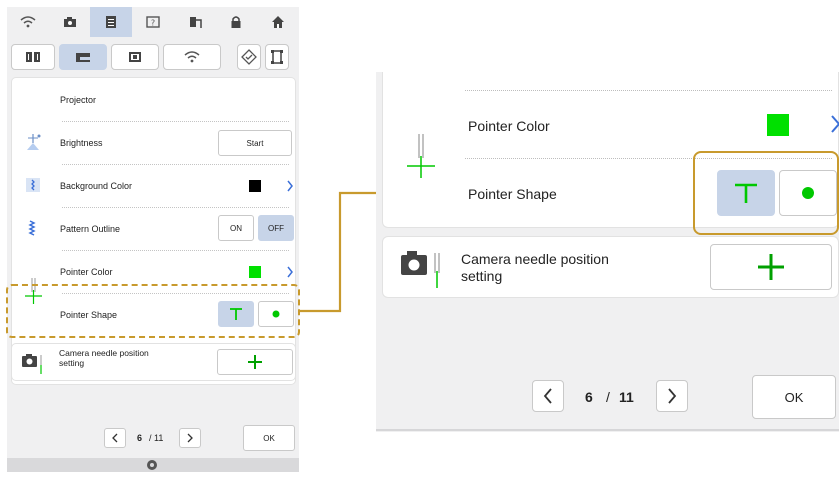 This screenshot has height=477, width=839. I want to click on page-tab, so click(111, 22).